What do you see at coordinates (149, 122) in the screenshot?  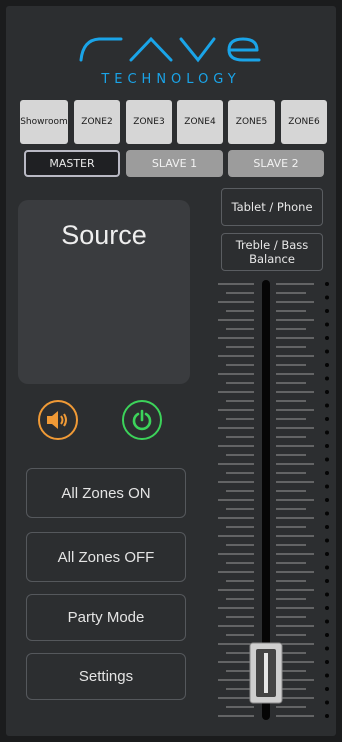 I see `zone-3: ZONE3` at bounding box center [149, 122].